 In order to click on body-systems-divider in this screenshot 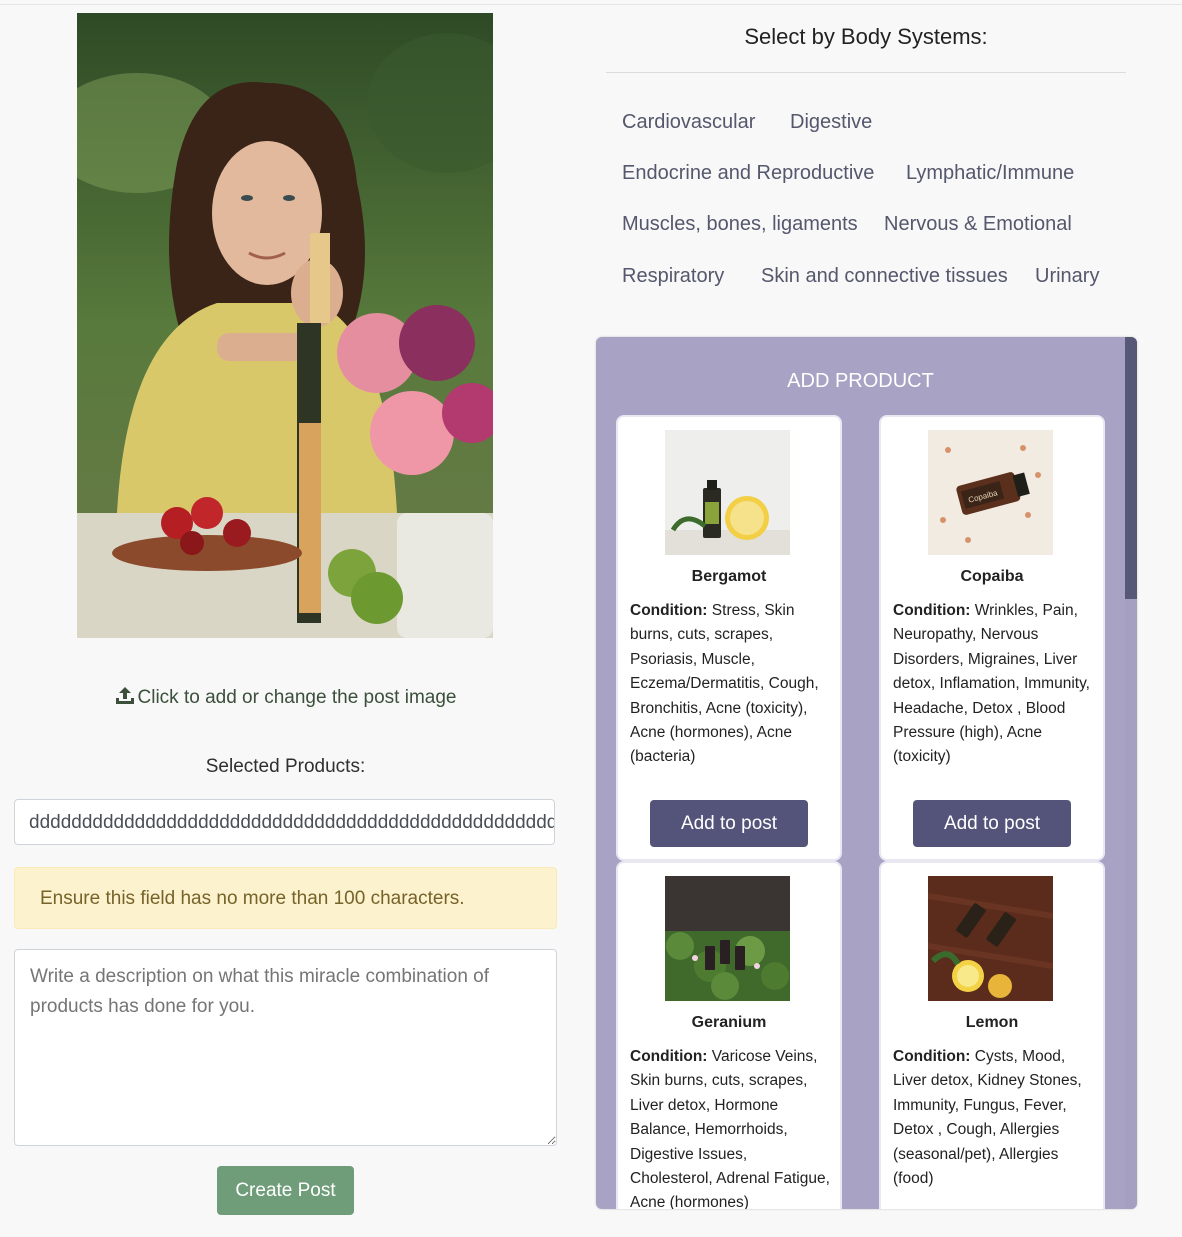, I will do `click(866, 72)`.